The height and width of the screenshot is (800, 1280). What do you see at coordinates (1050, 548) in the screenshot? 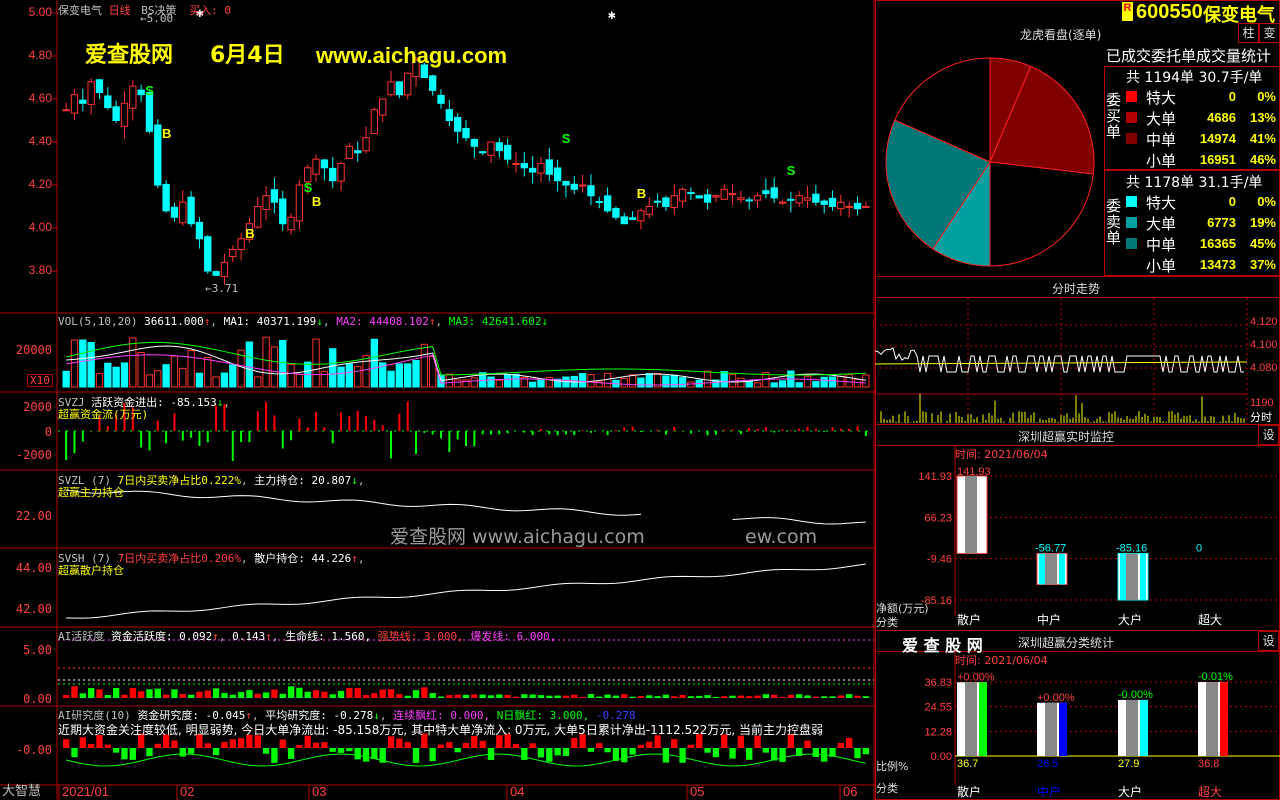
I see `monitor-value-label: -56.77` at bounding box center [1050, 548].